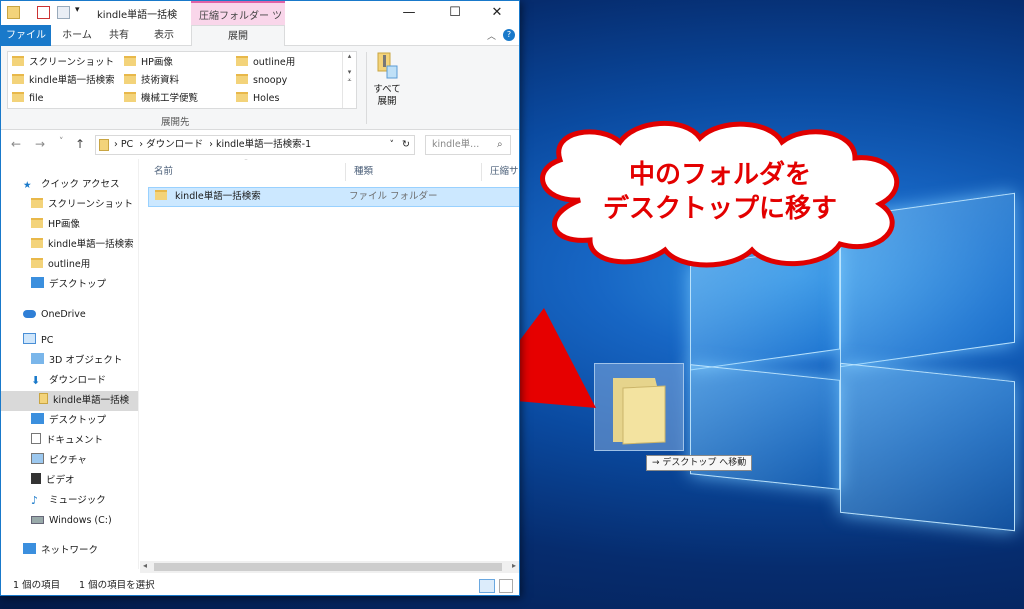  I want to click on tab-view: 表示, so click(164, 35).